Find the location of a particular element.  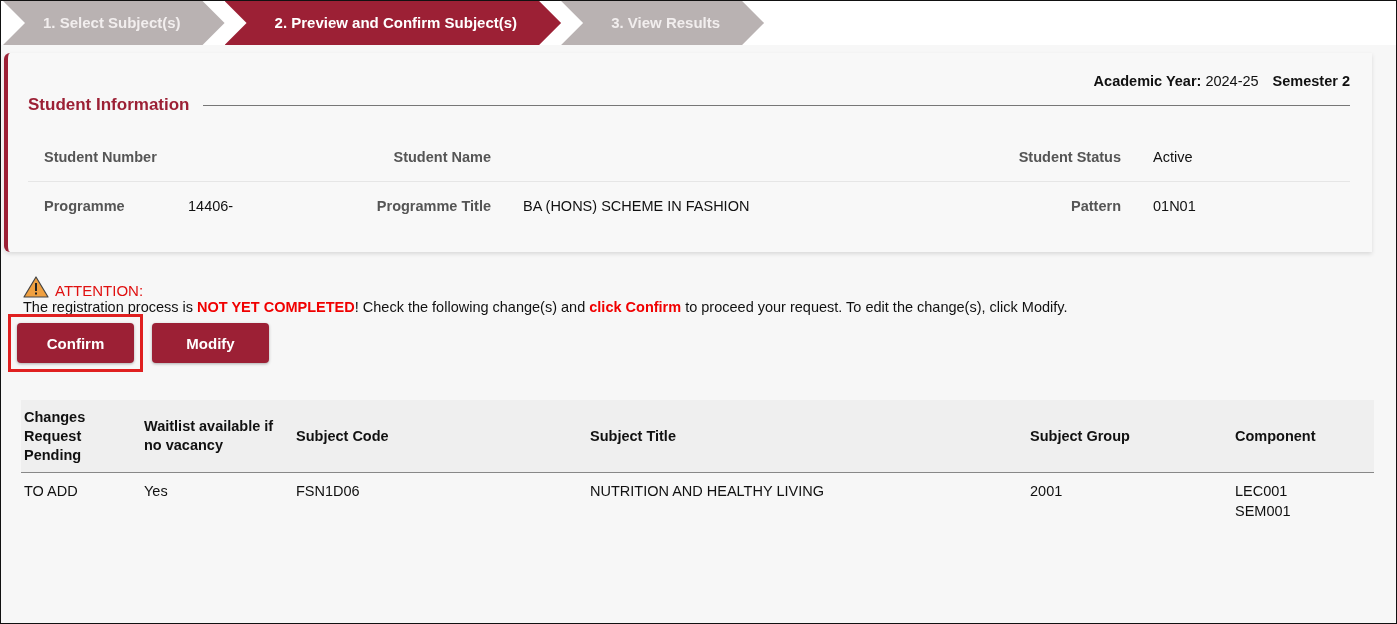

table-cell-text: Yes is located at coordinates (156, 491).